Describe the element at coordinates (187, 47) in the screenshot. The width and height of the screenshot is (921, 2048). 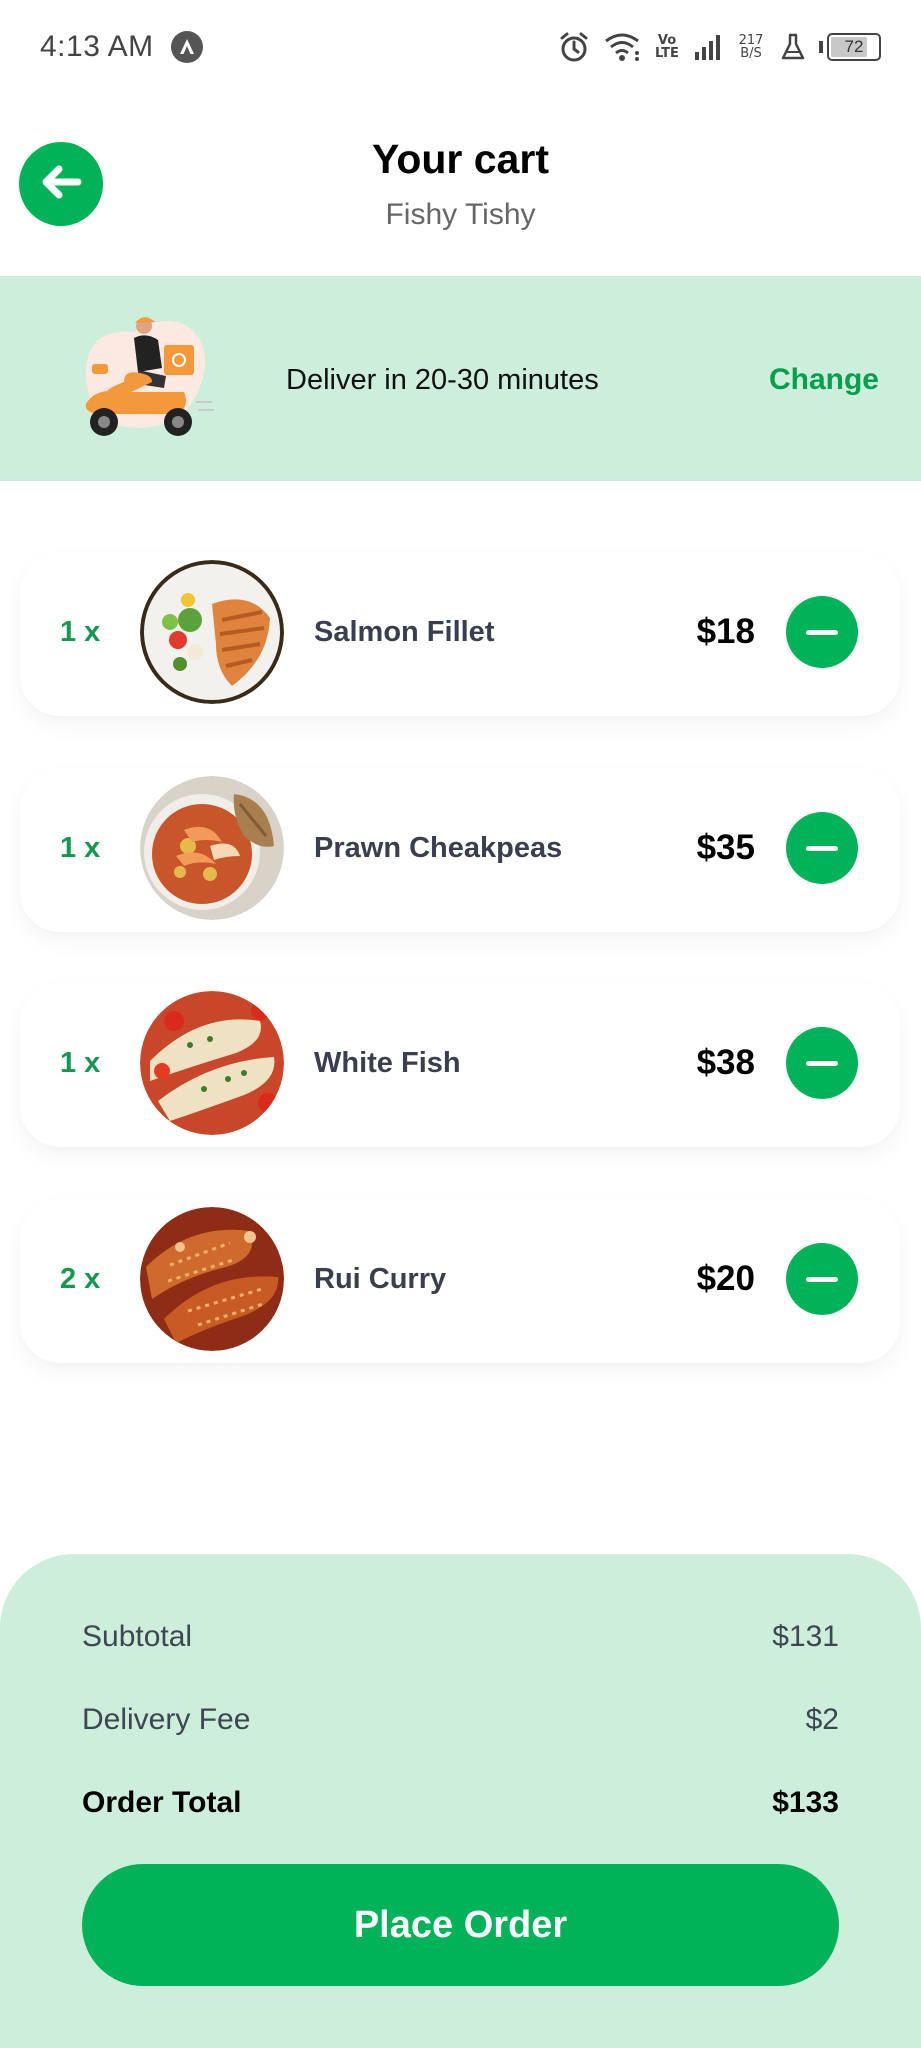
I see `app-notification-icon` at that location.